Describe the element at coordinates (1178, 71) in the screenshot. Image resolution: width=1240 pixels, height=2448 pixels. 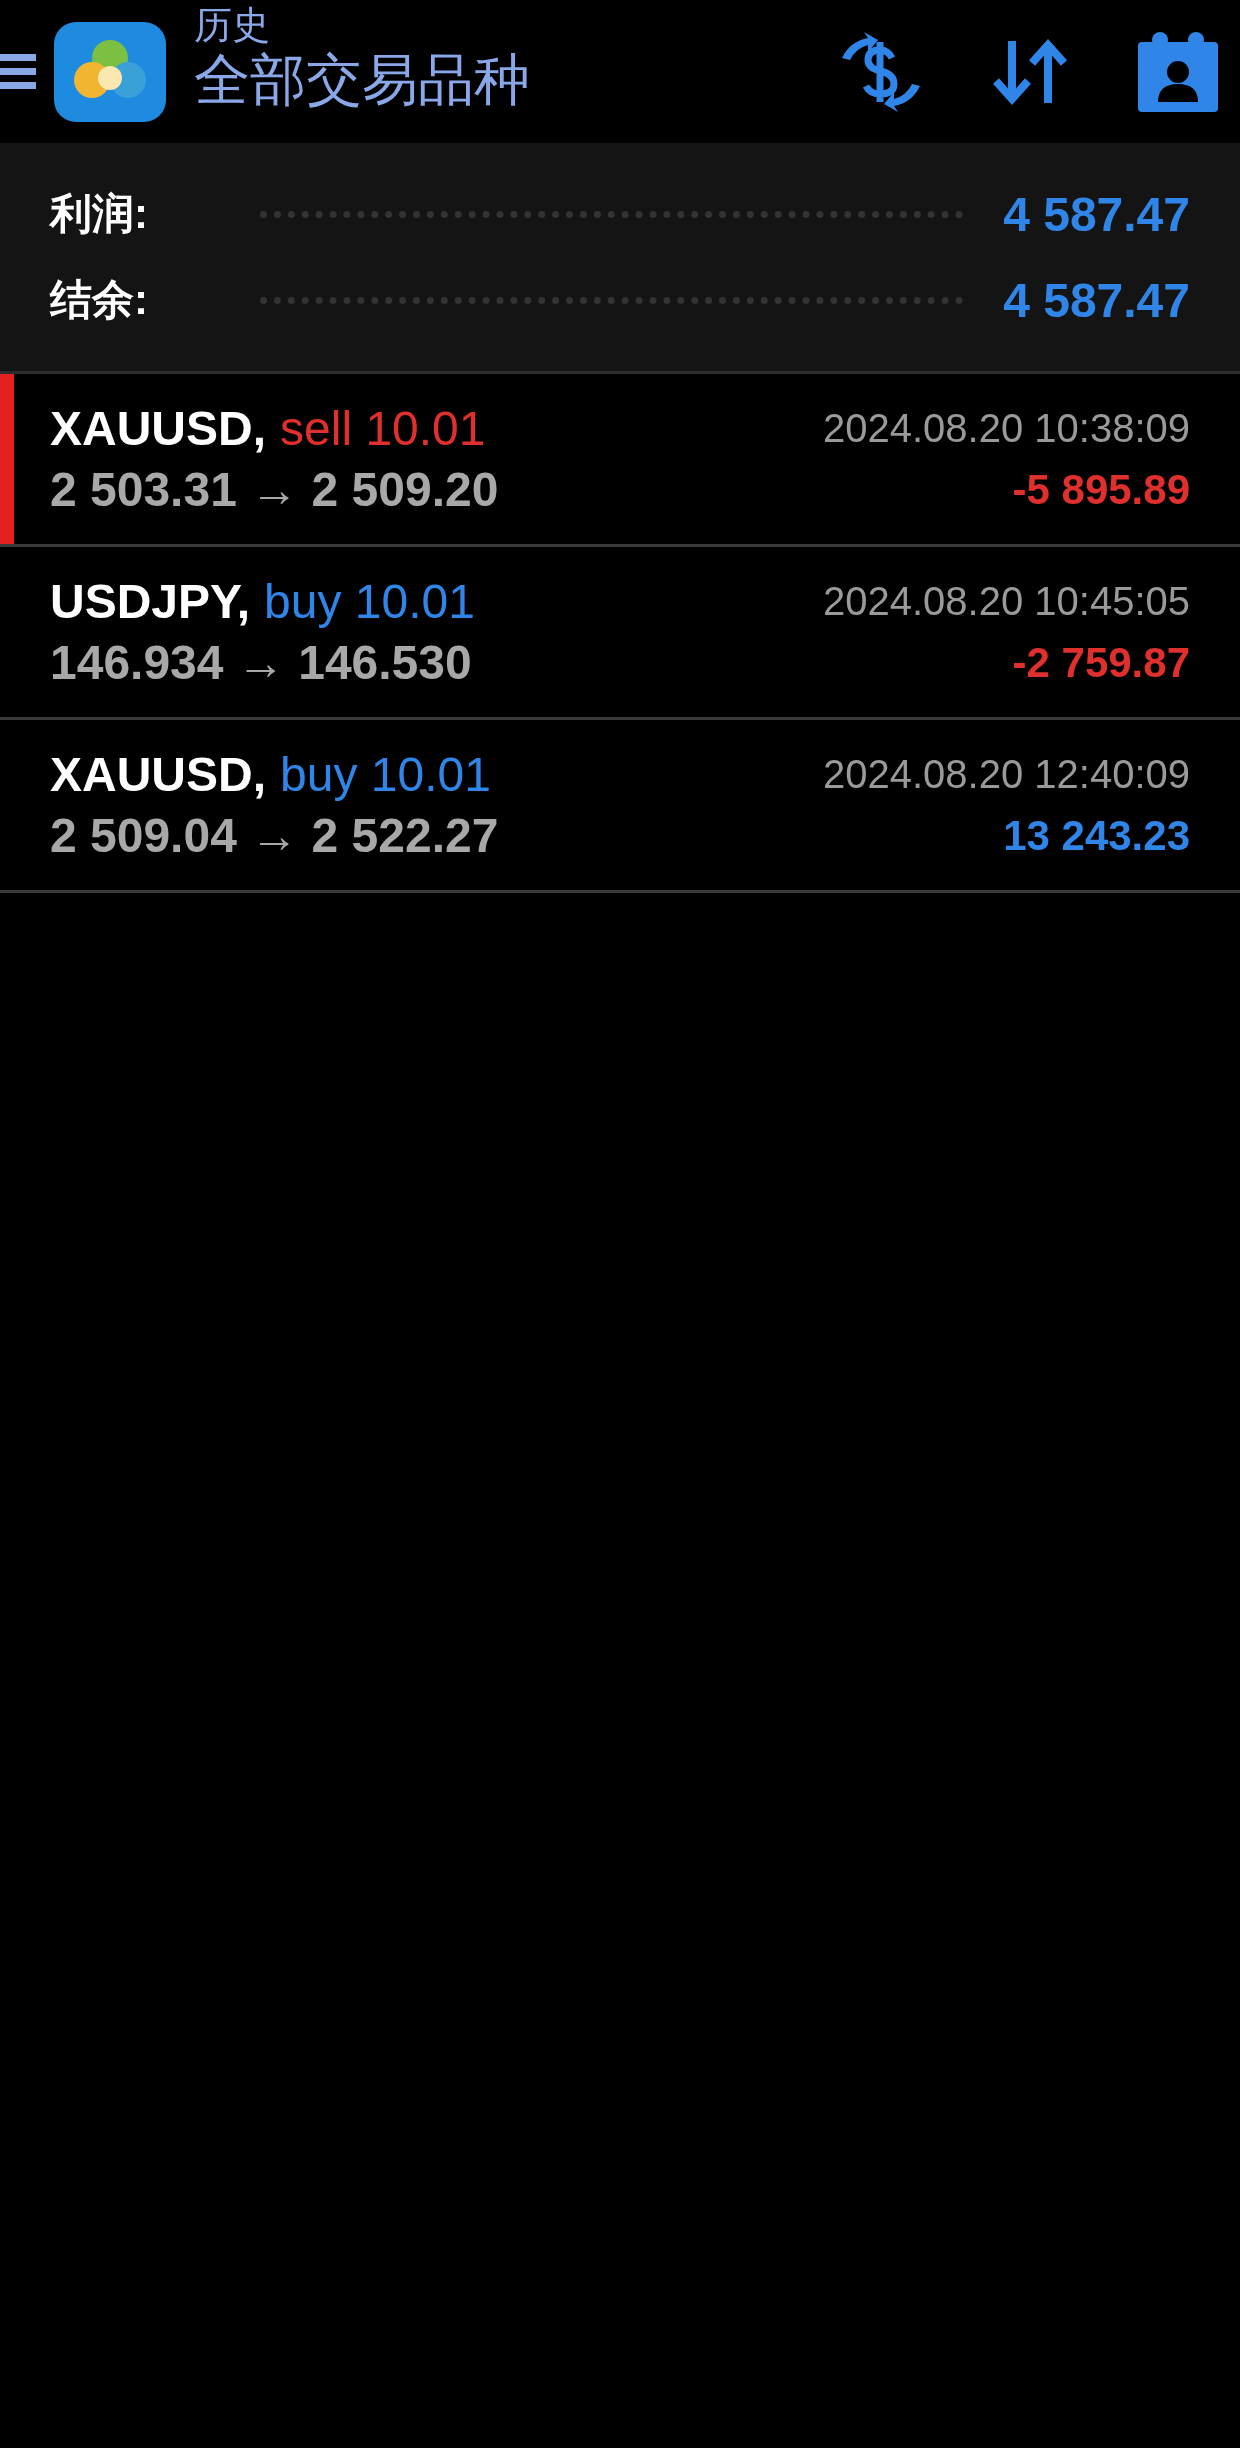
I see `contact-calendar-icon` at that location.